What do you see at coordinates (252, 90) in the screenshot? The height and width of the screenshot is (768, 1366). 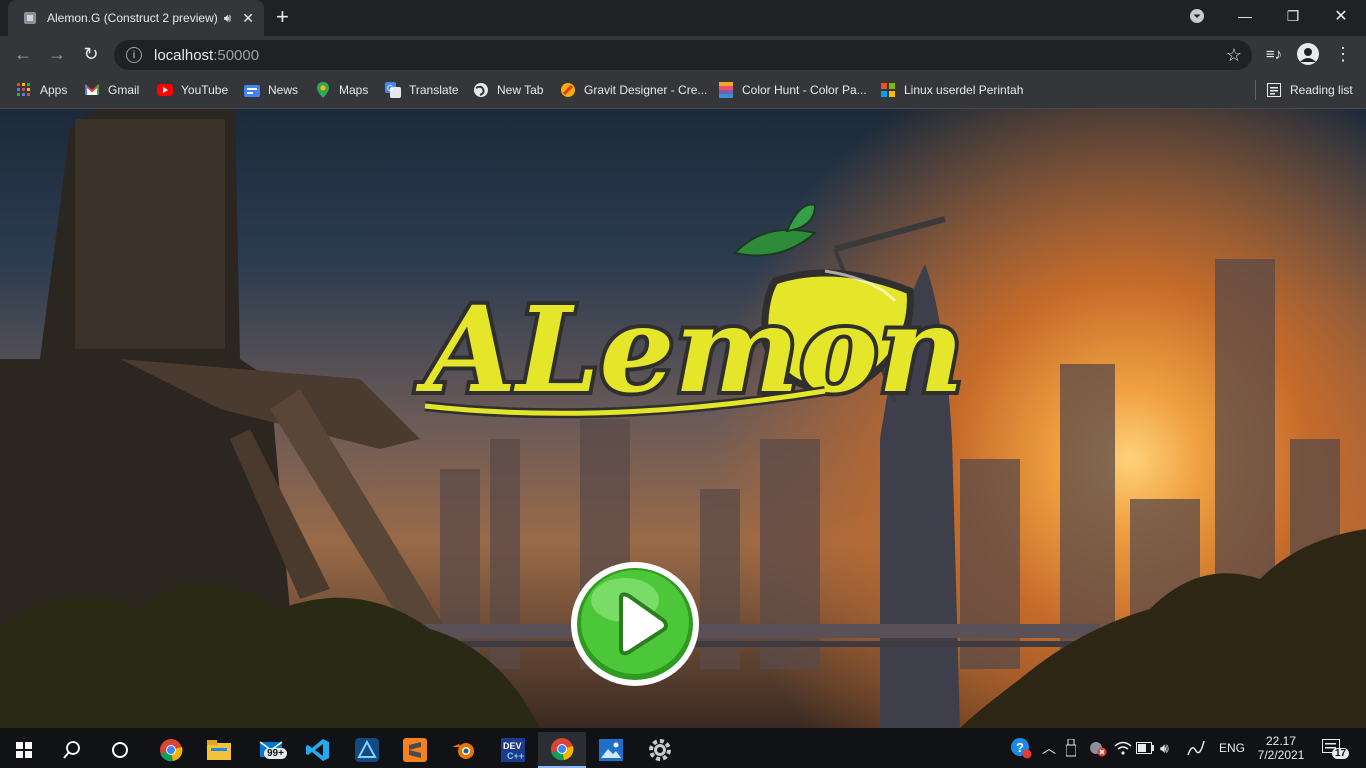 I see `news-icon` at bounding box center [252, 90].